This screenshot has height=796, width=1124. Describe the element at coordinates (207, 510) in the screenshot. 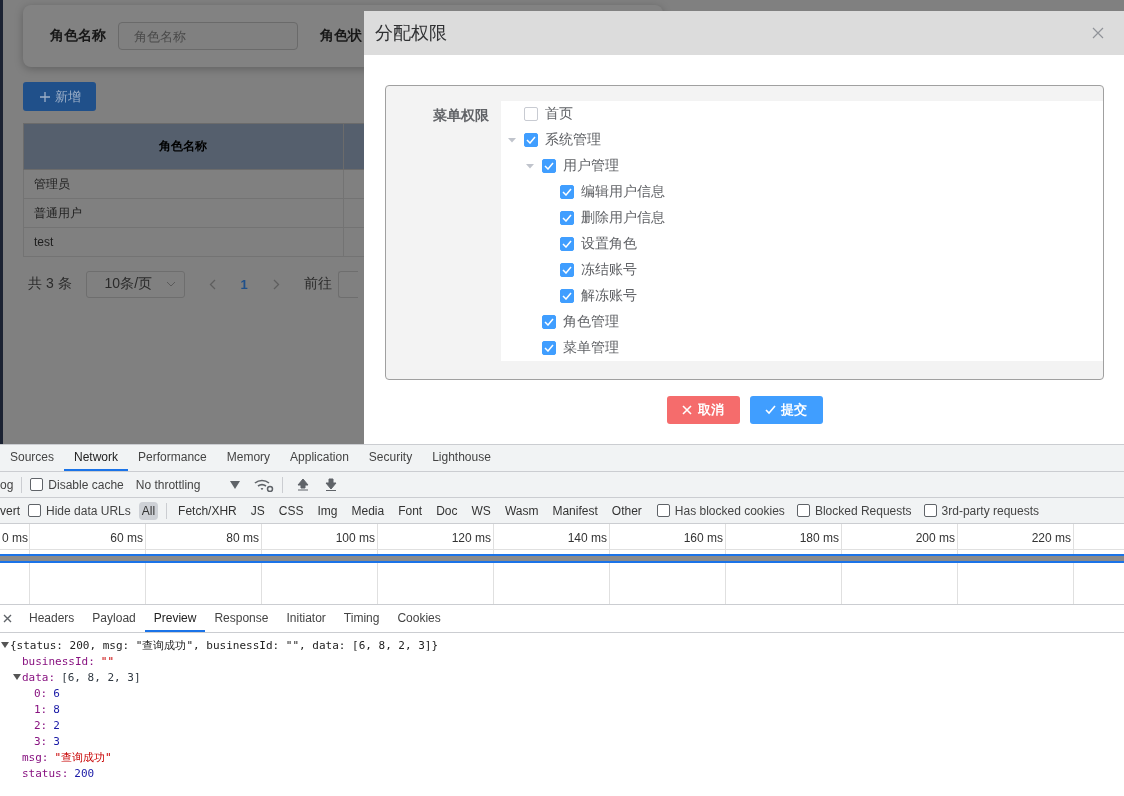

I see `filter-chip: Fetch/XHR` at that location.